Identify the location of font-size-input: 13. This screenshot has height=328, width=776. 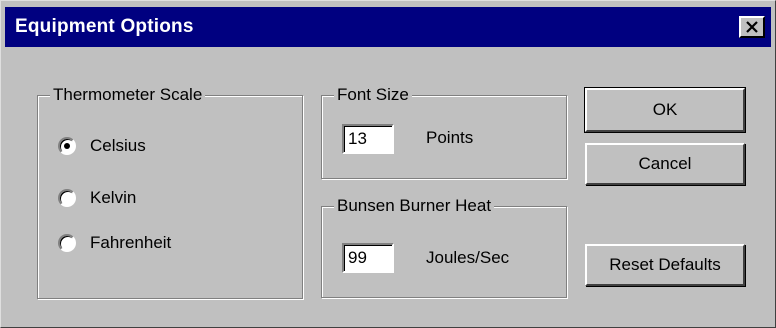
(368, 139).